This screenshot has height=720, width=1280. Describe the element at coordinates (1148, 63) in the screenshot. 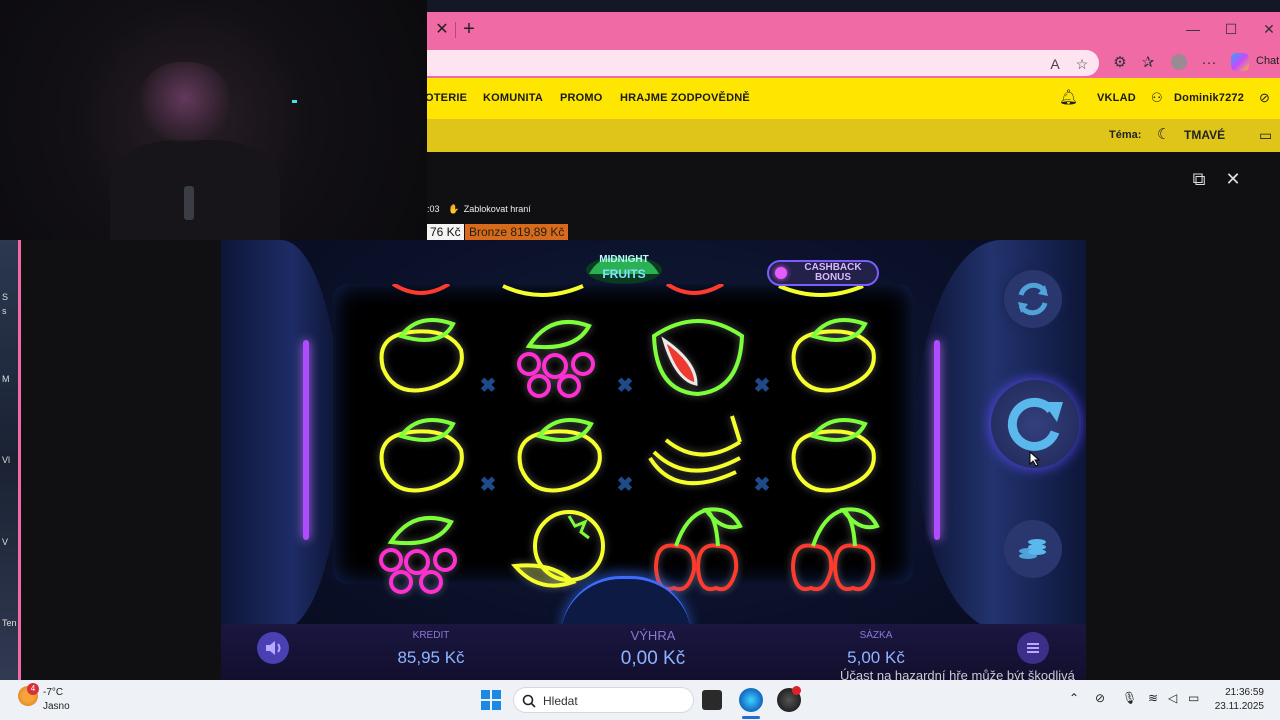

I see `favorites-icon: ✰` at that location.